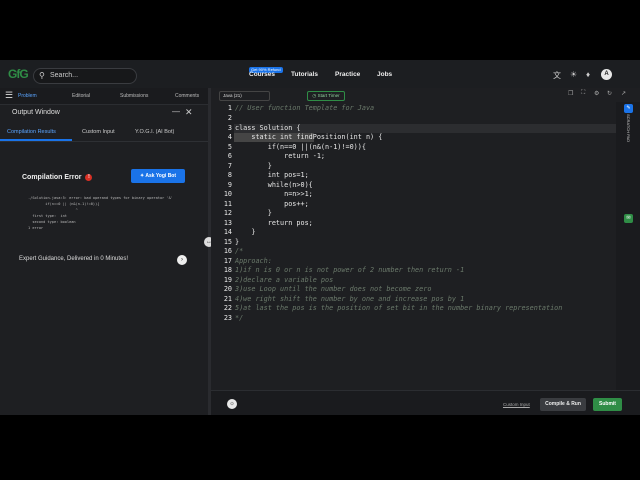 This screenshot has height=480, width=640. What do you see at coordinates (227, 318) in the screenshot?
I see `line-number: 23` at bounding box center [227, 318].